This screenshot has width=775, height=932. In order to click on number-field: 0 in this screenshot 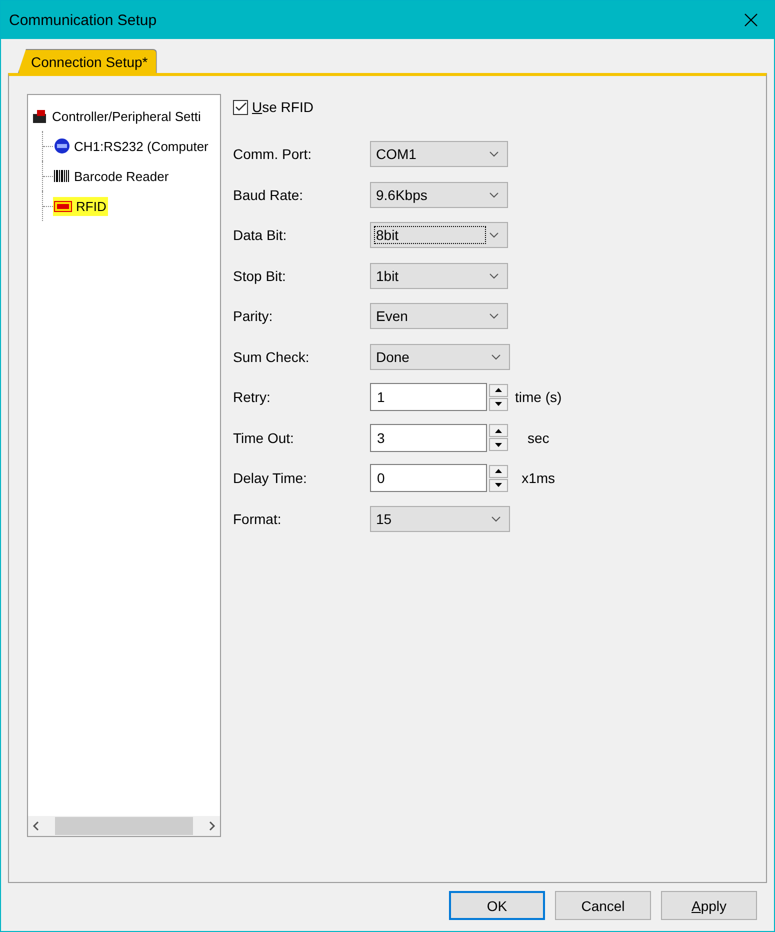, I will do `click(428, 478)`.